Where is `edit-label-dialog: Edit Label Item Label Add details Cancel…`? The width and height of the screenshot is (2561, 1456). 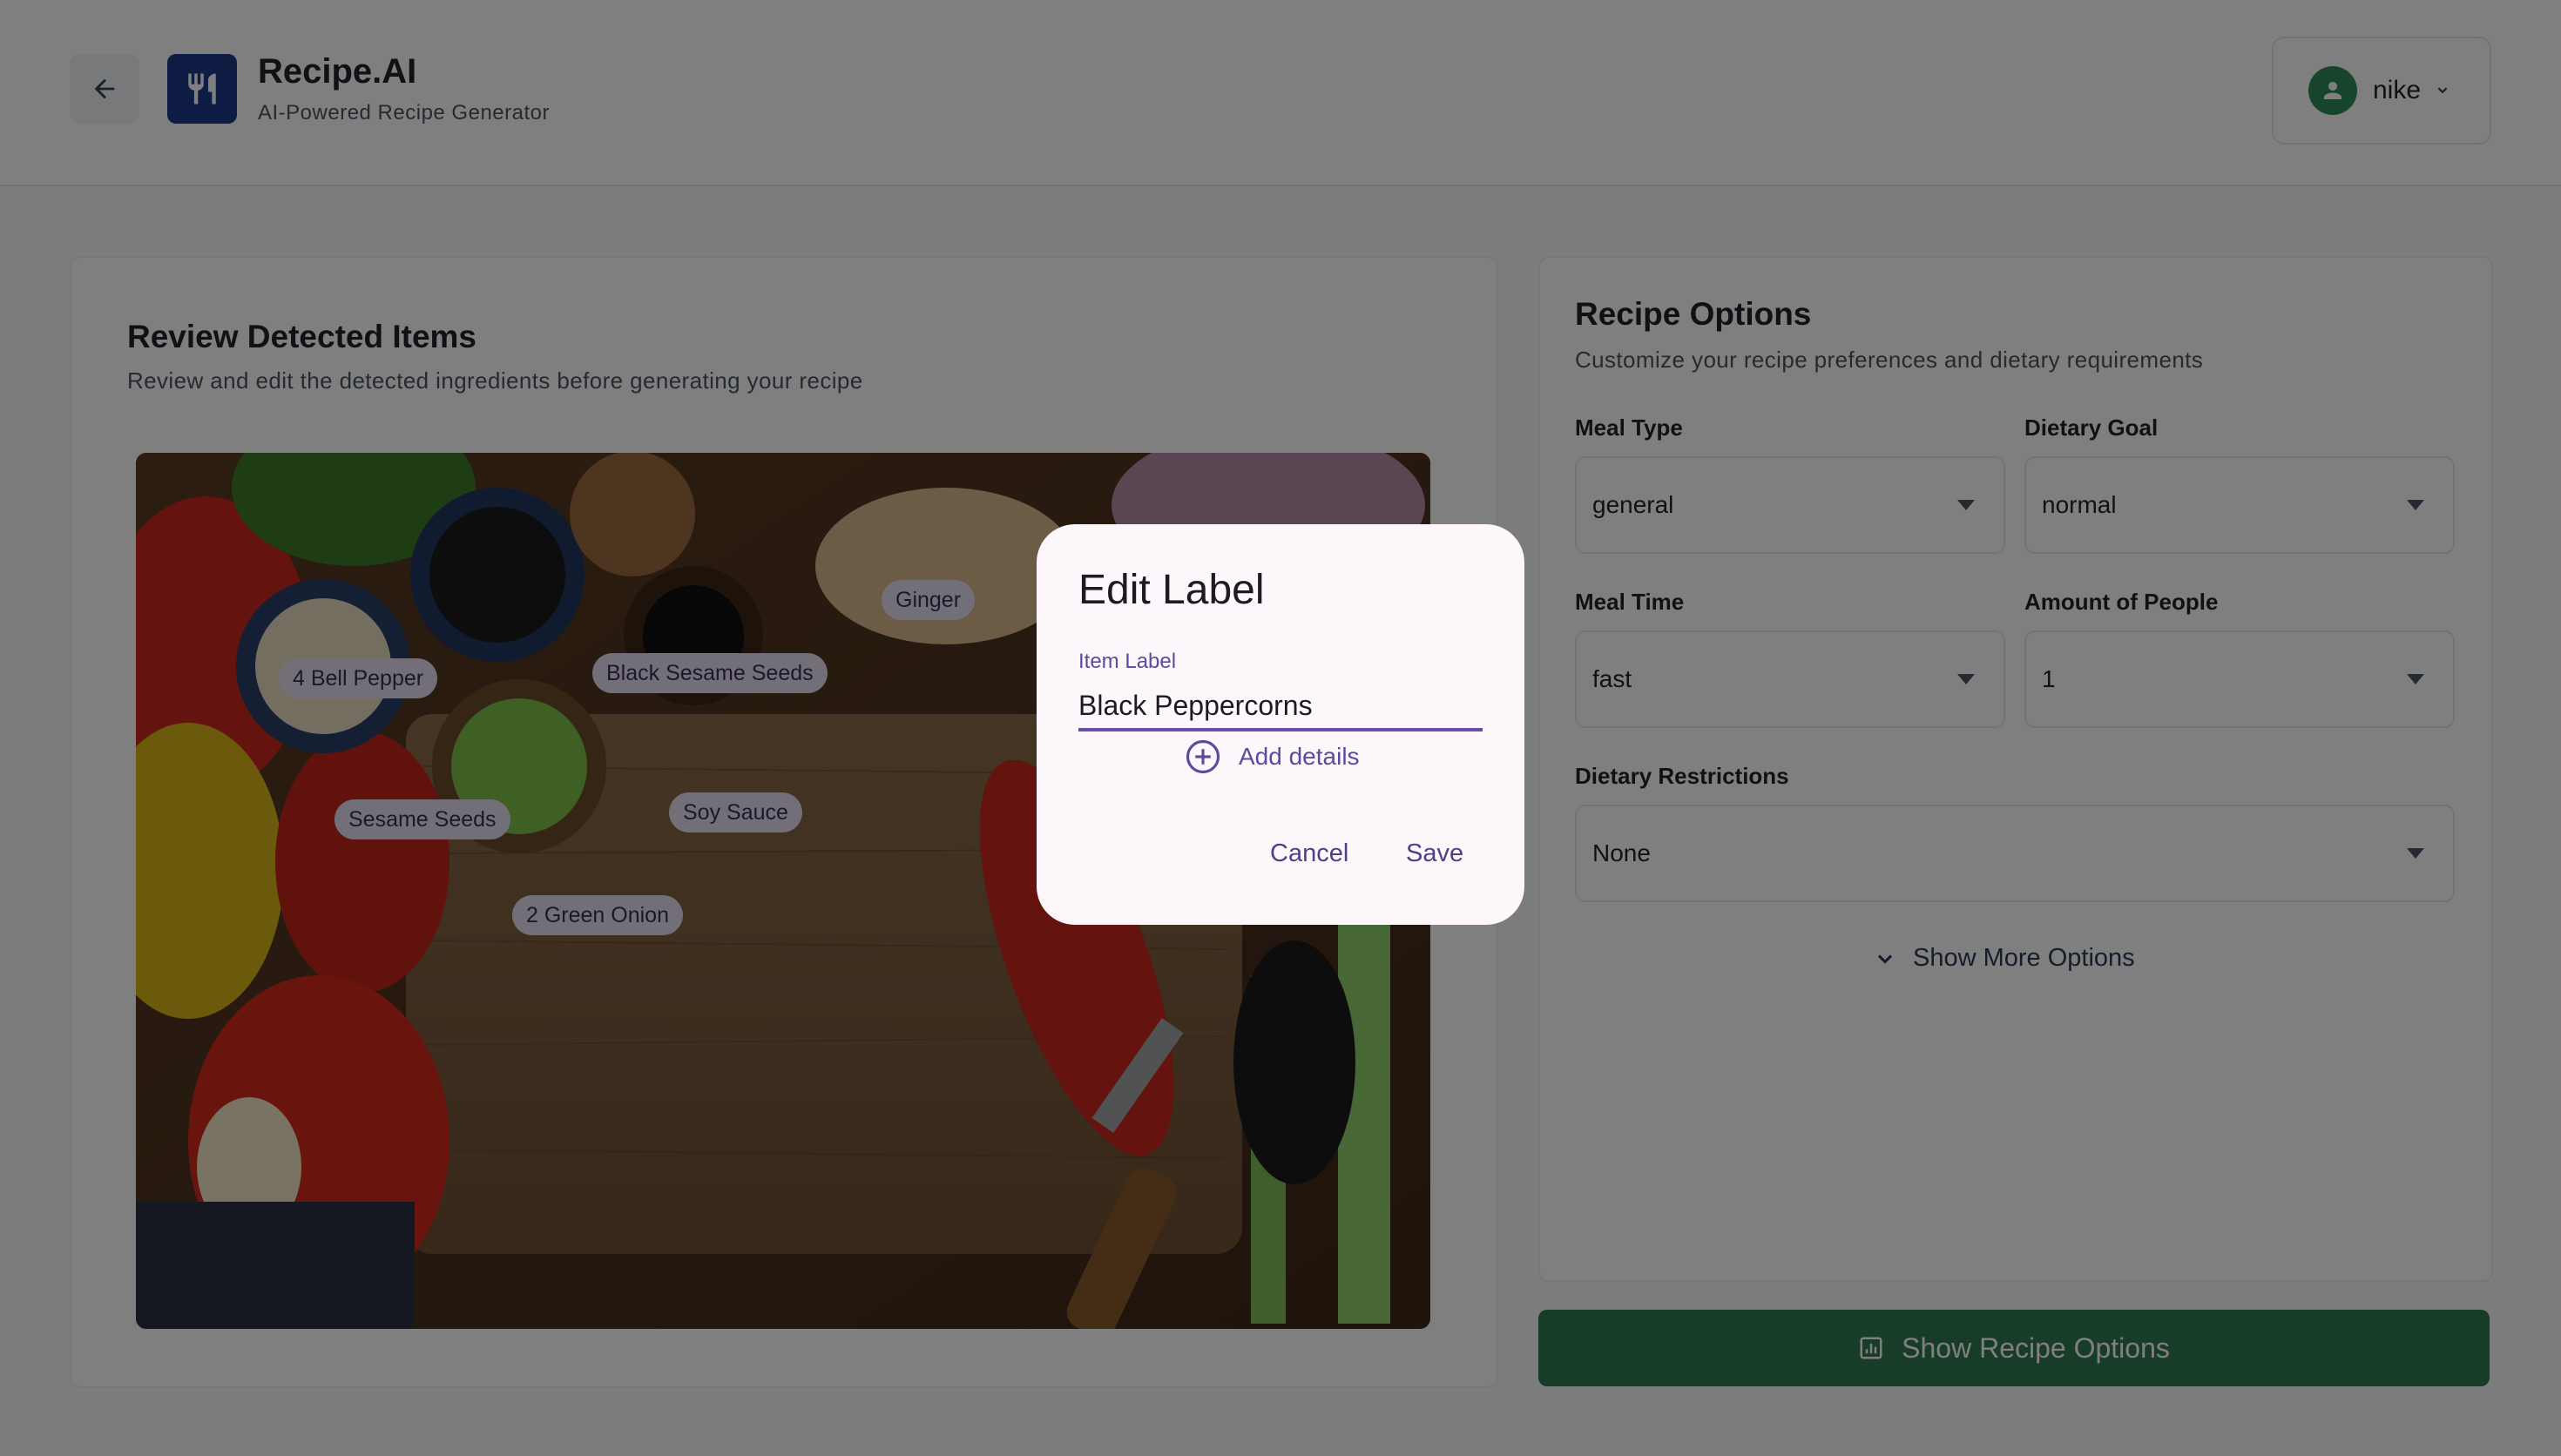
edit-label-dialog: Edit Label Item Label Add details Cancel… is located at coordinates (1280, 724).